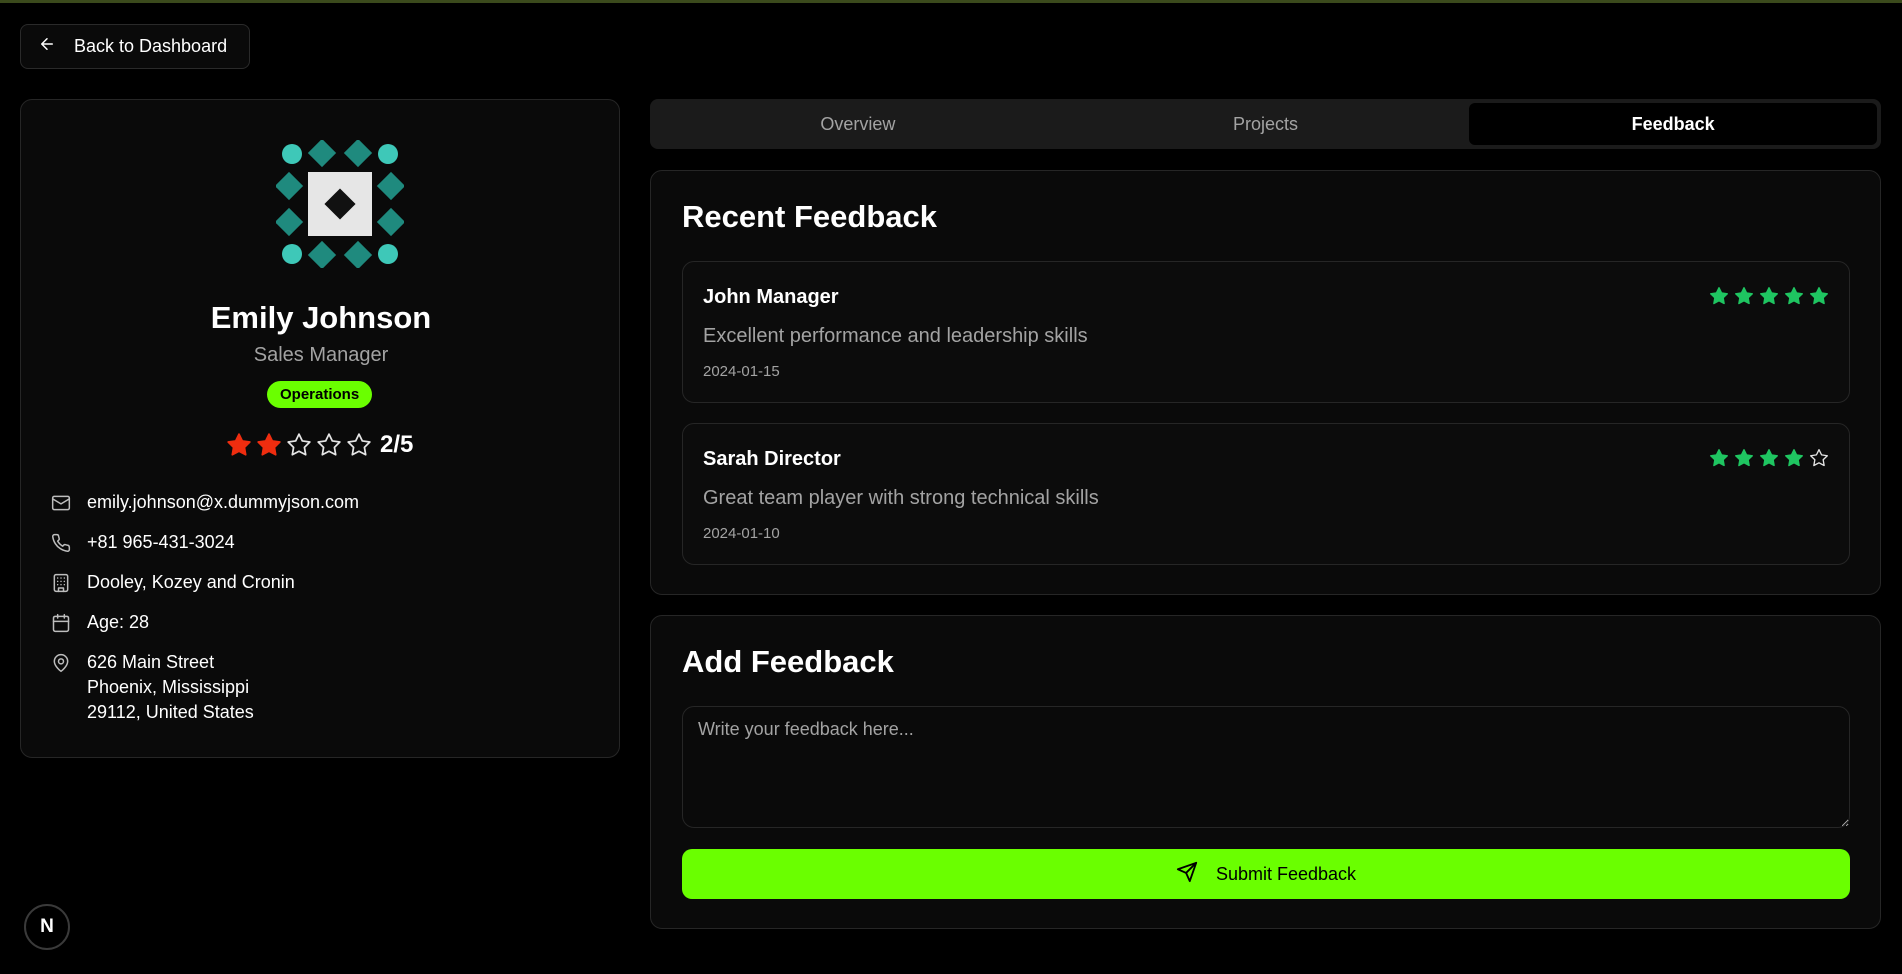  Describe the element at coordinates (61, 543) in the screenshot. I see `phone-icon` at that location.